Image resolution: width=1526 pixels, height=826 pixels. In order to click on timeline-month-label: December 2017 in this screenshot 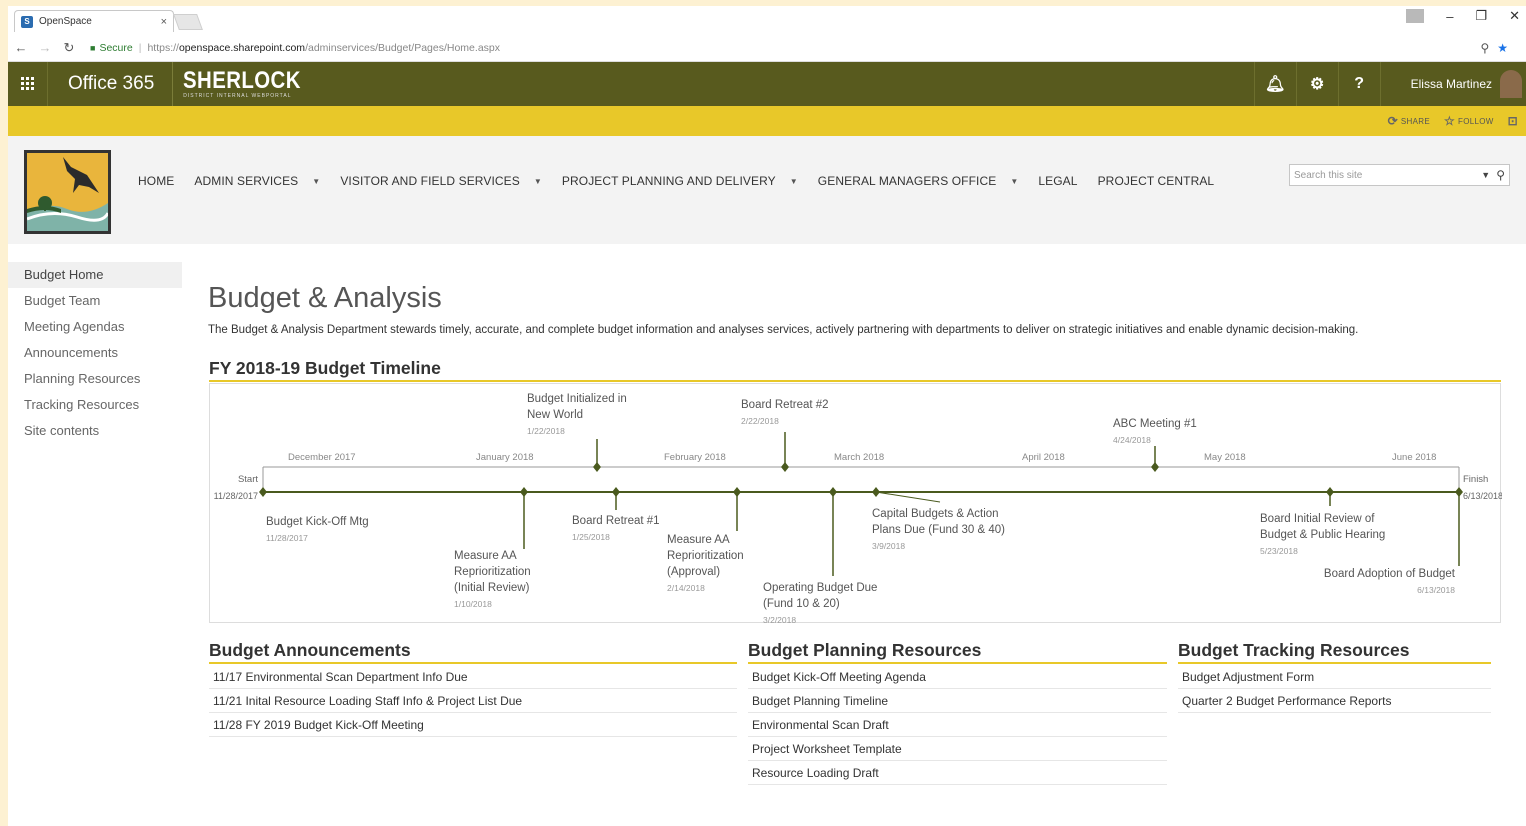, I will do `click(322, 457)`.